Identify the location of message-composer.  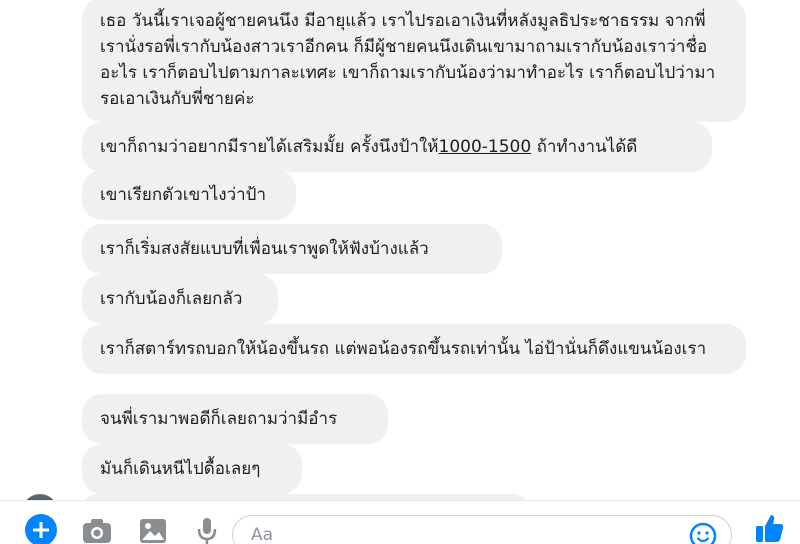
(400, 522).